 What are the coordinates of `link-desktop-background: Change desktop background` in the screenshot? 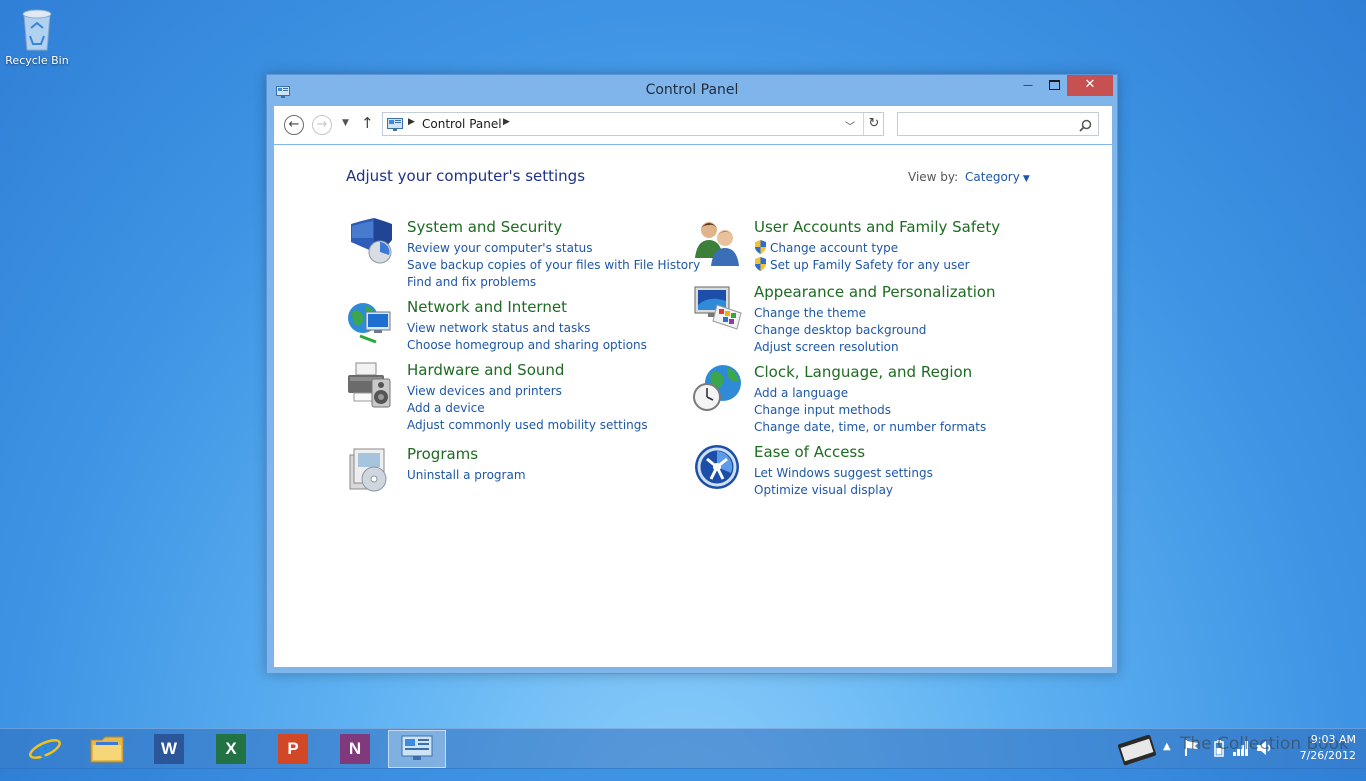 It's located at (840, 330).